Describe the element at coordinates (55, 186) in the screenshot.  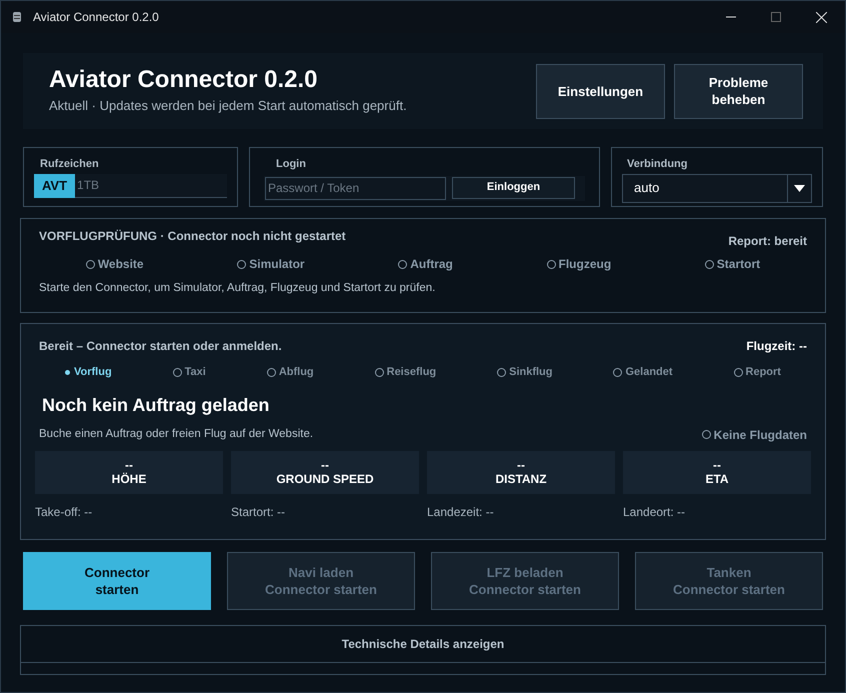
I see `callsign-prefix: AVT` at that location.